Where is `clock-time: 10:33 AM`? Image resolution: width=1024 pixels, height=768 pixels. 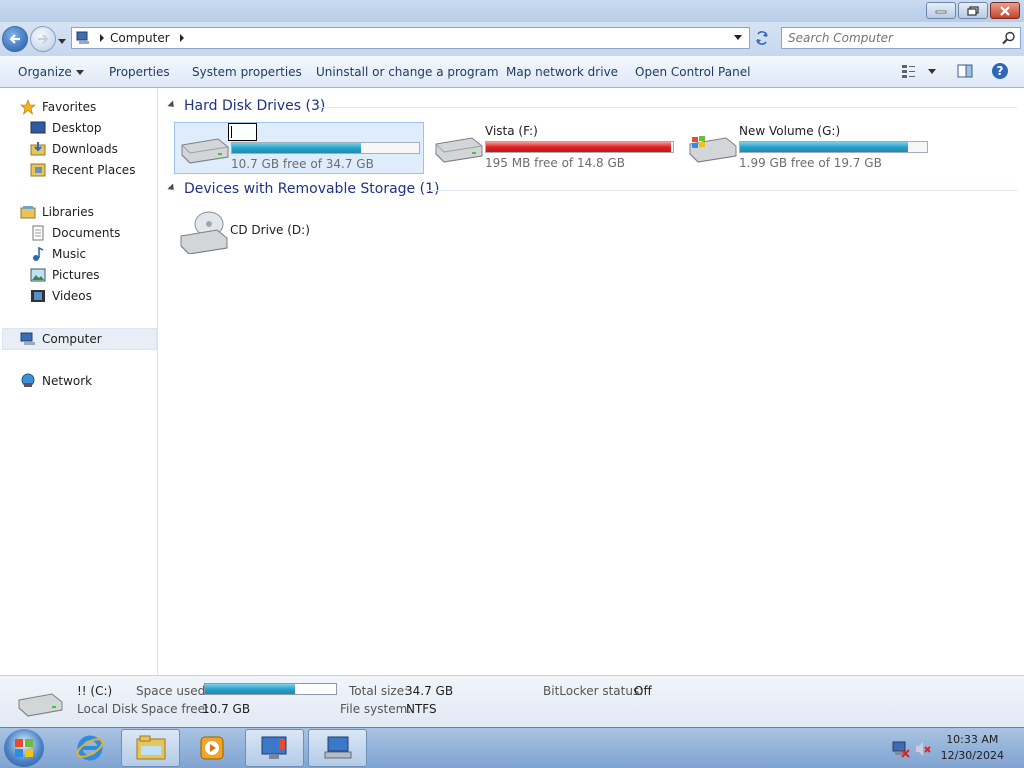
clock-time: 10:33 AM is located at coordinates (972, 739).